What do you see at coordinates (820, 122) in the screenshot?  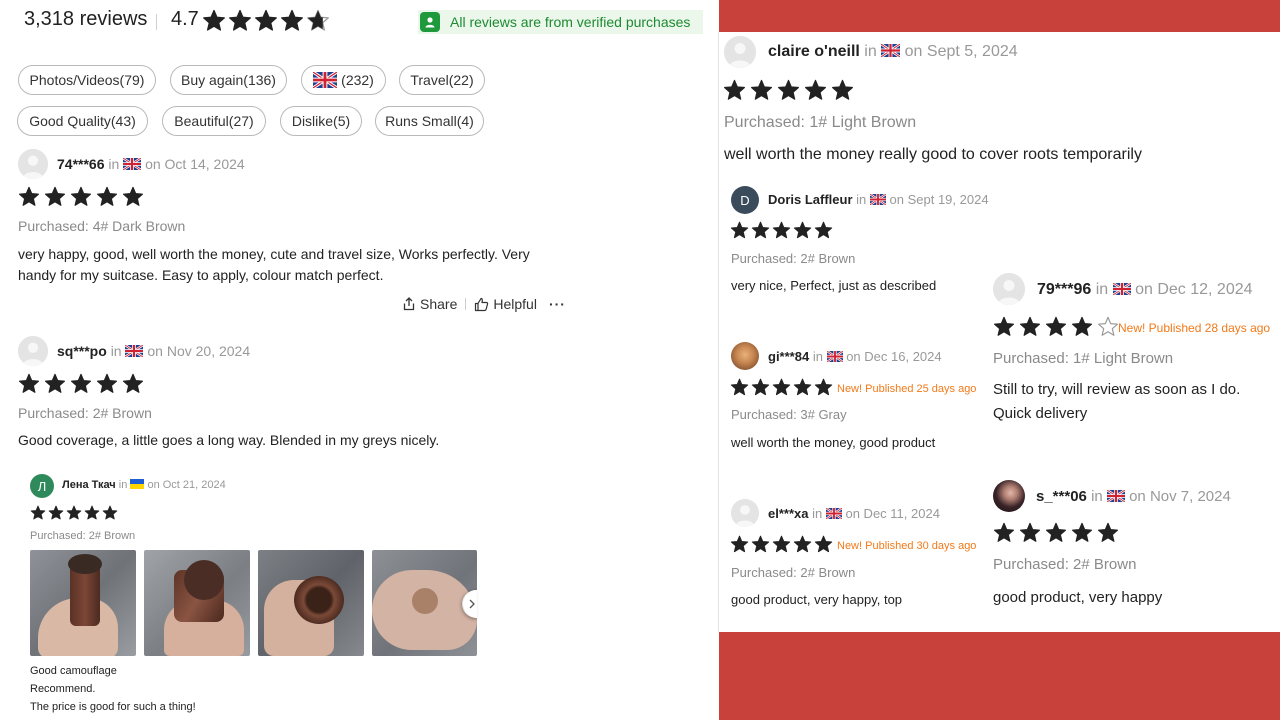 I see `purchased-variant: Purchased: 1# Light Brown` at bounding box center [820, 122].